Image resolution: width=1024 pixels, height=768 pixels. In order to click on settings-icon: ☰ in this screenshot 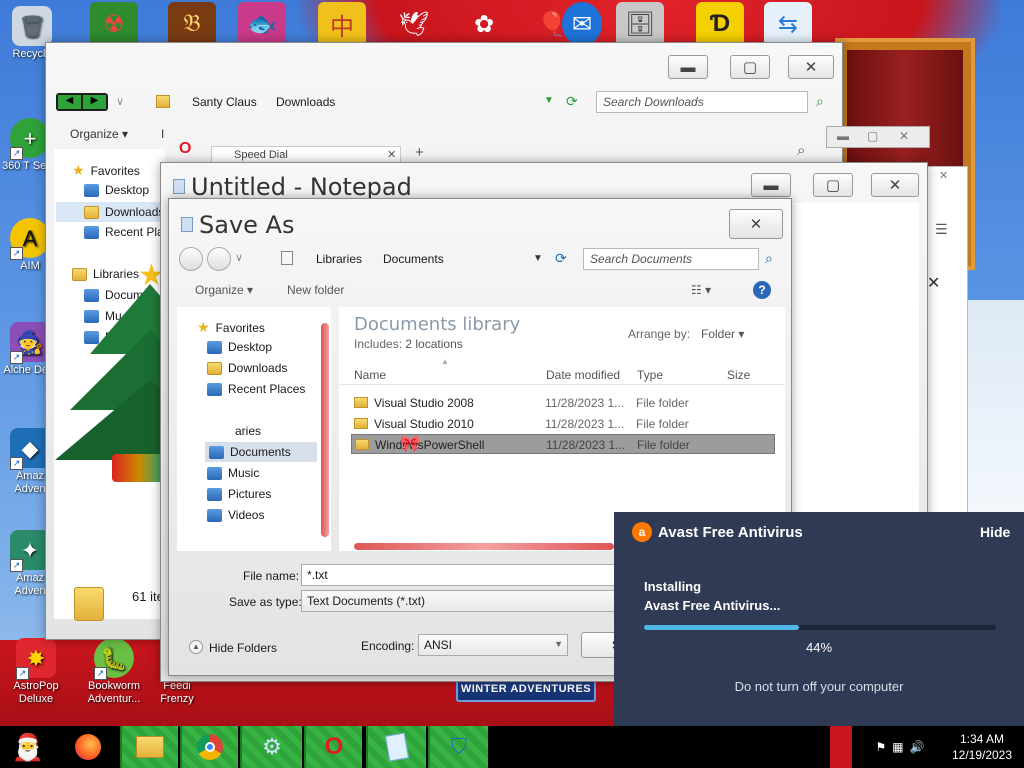, I will do `click(941, 229)`.